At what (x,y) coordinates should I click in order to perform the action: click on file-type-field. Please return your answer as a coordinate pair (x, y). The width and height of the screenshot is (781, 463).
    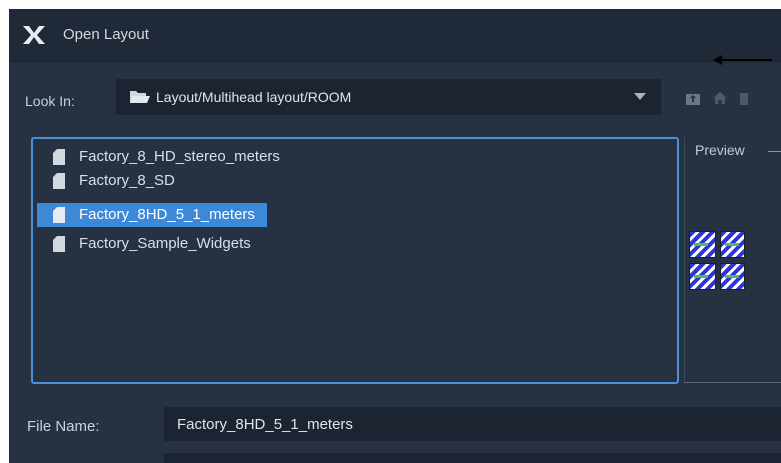
    Looking at the image, I should click on (472, 458).